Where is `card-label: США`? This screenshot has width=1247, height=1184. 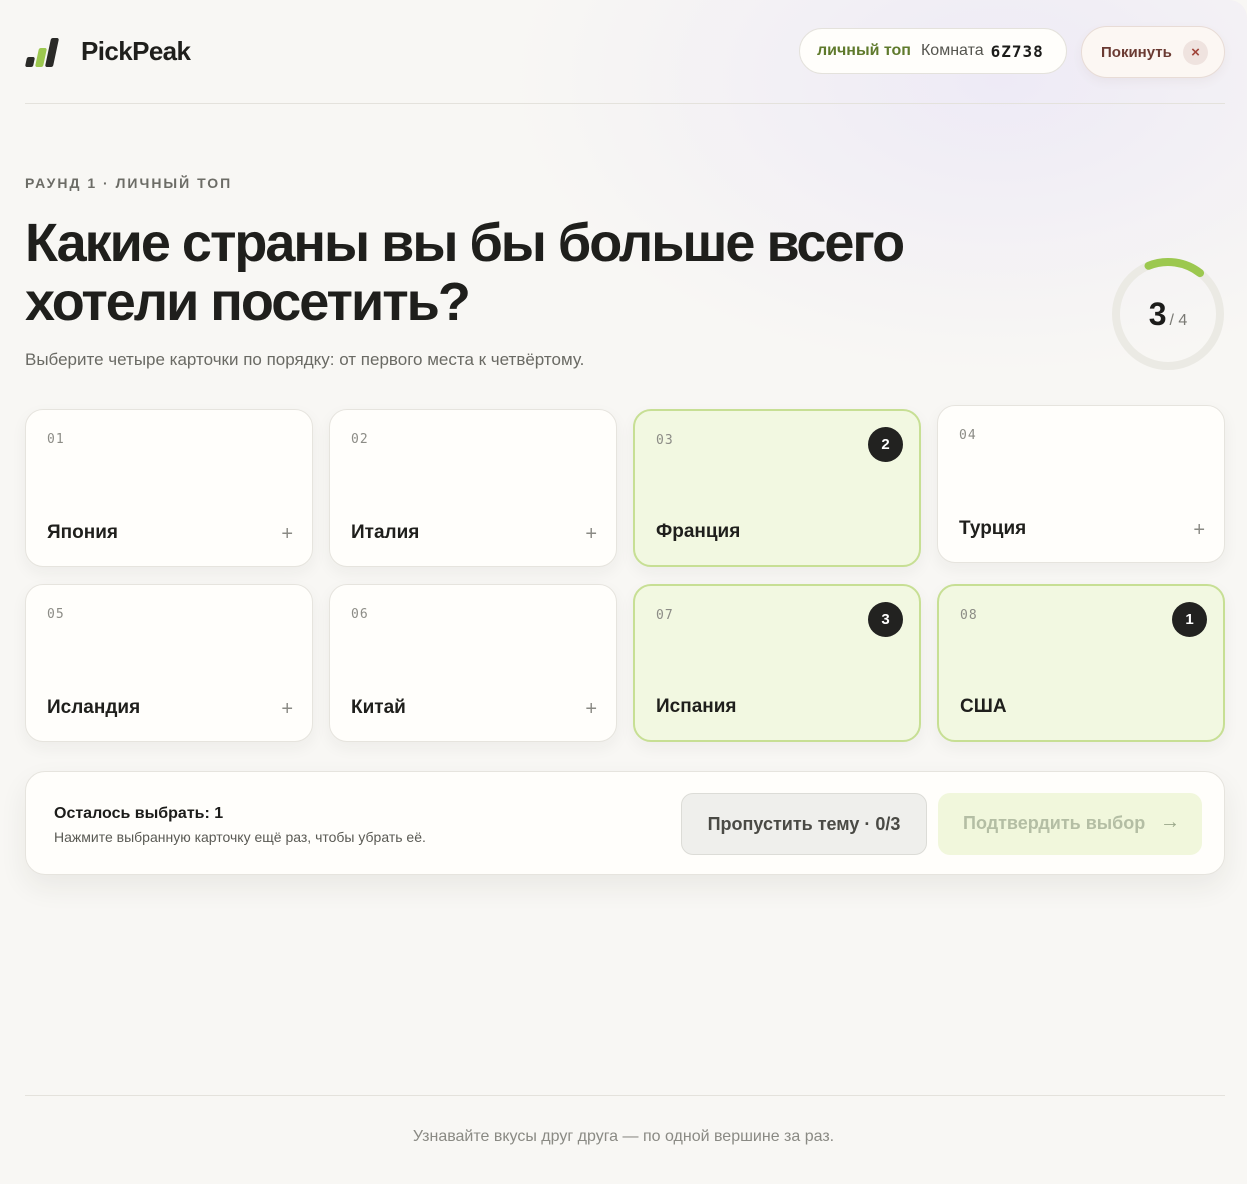 card-label: США is located at coordinates (983, 706).